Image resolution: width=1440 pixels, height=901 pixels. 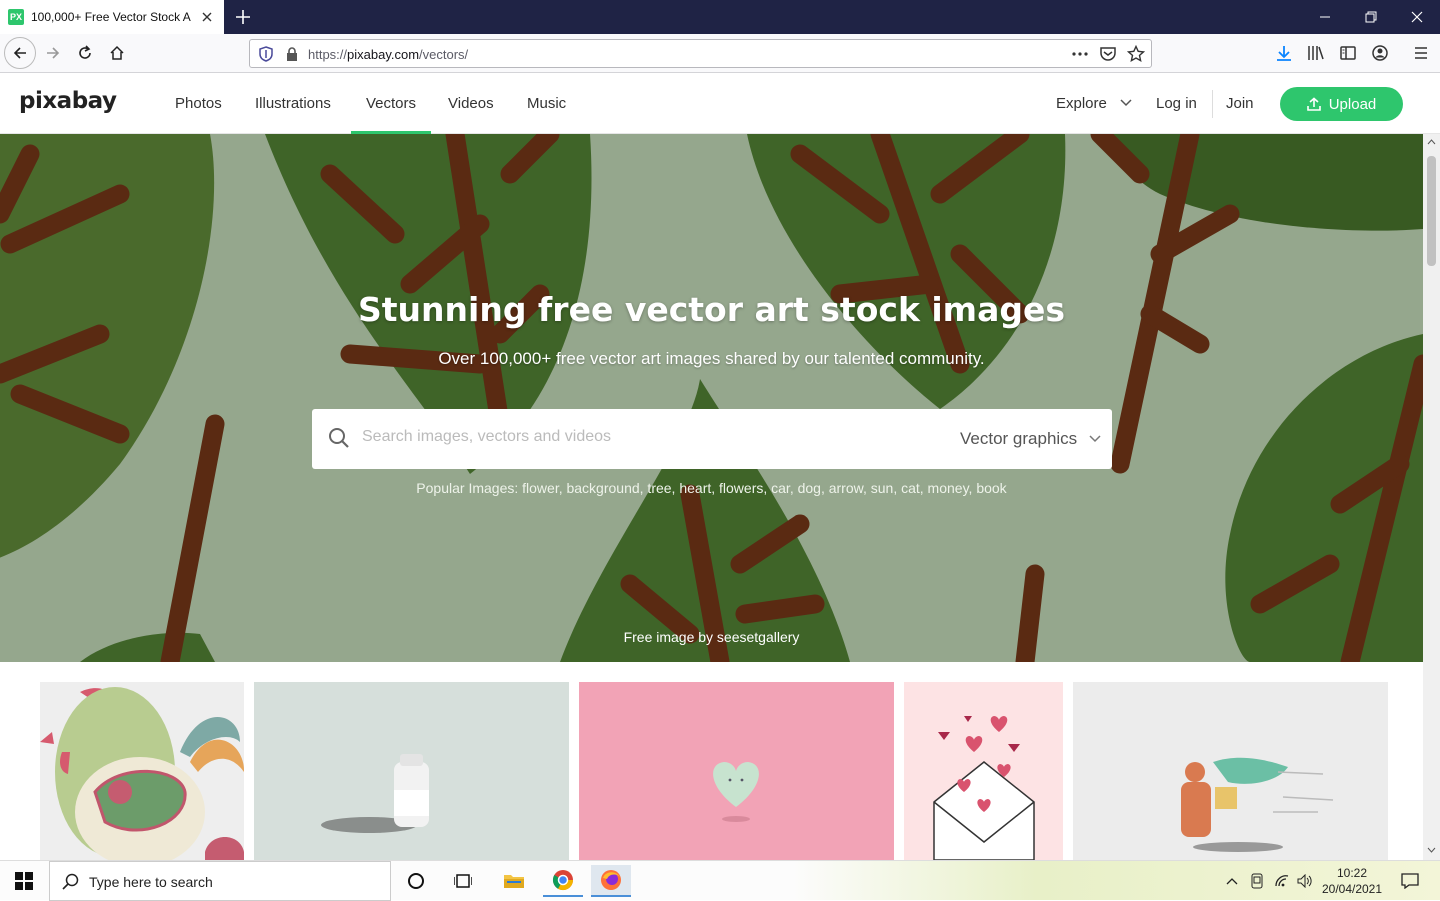 I want to click on reload-icon, so click(x=85, y=53).